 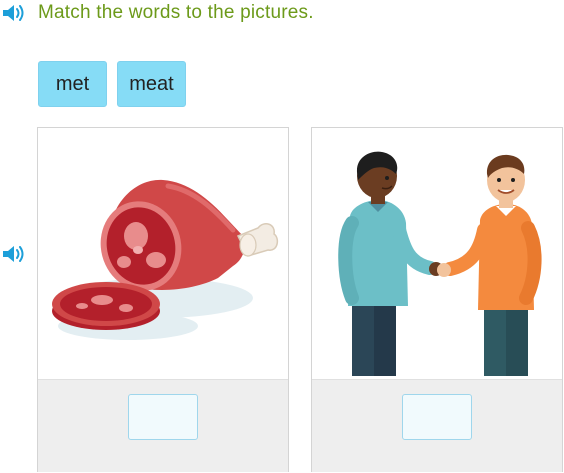 I want to click on word-tile-met: met, so click(x=72, y=84).